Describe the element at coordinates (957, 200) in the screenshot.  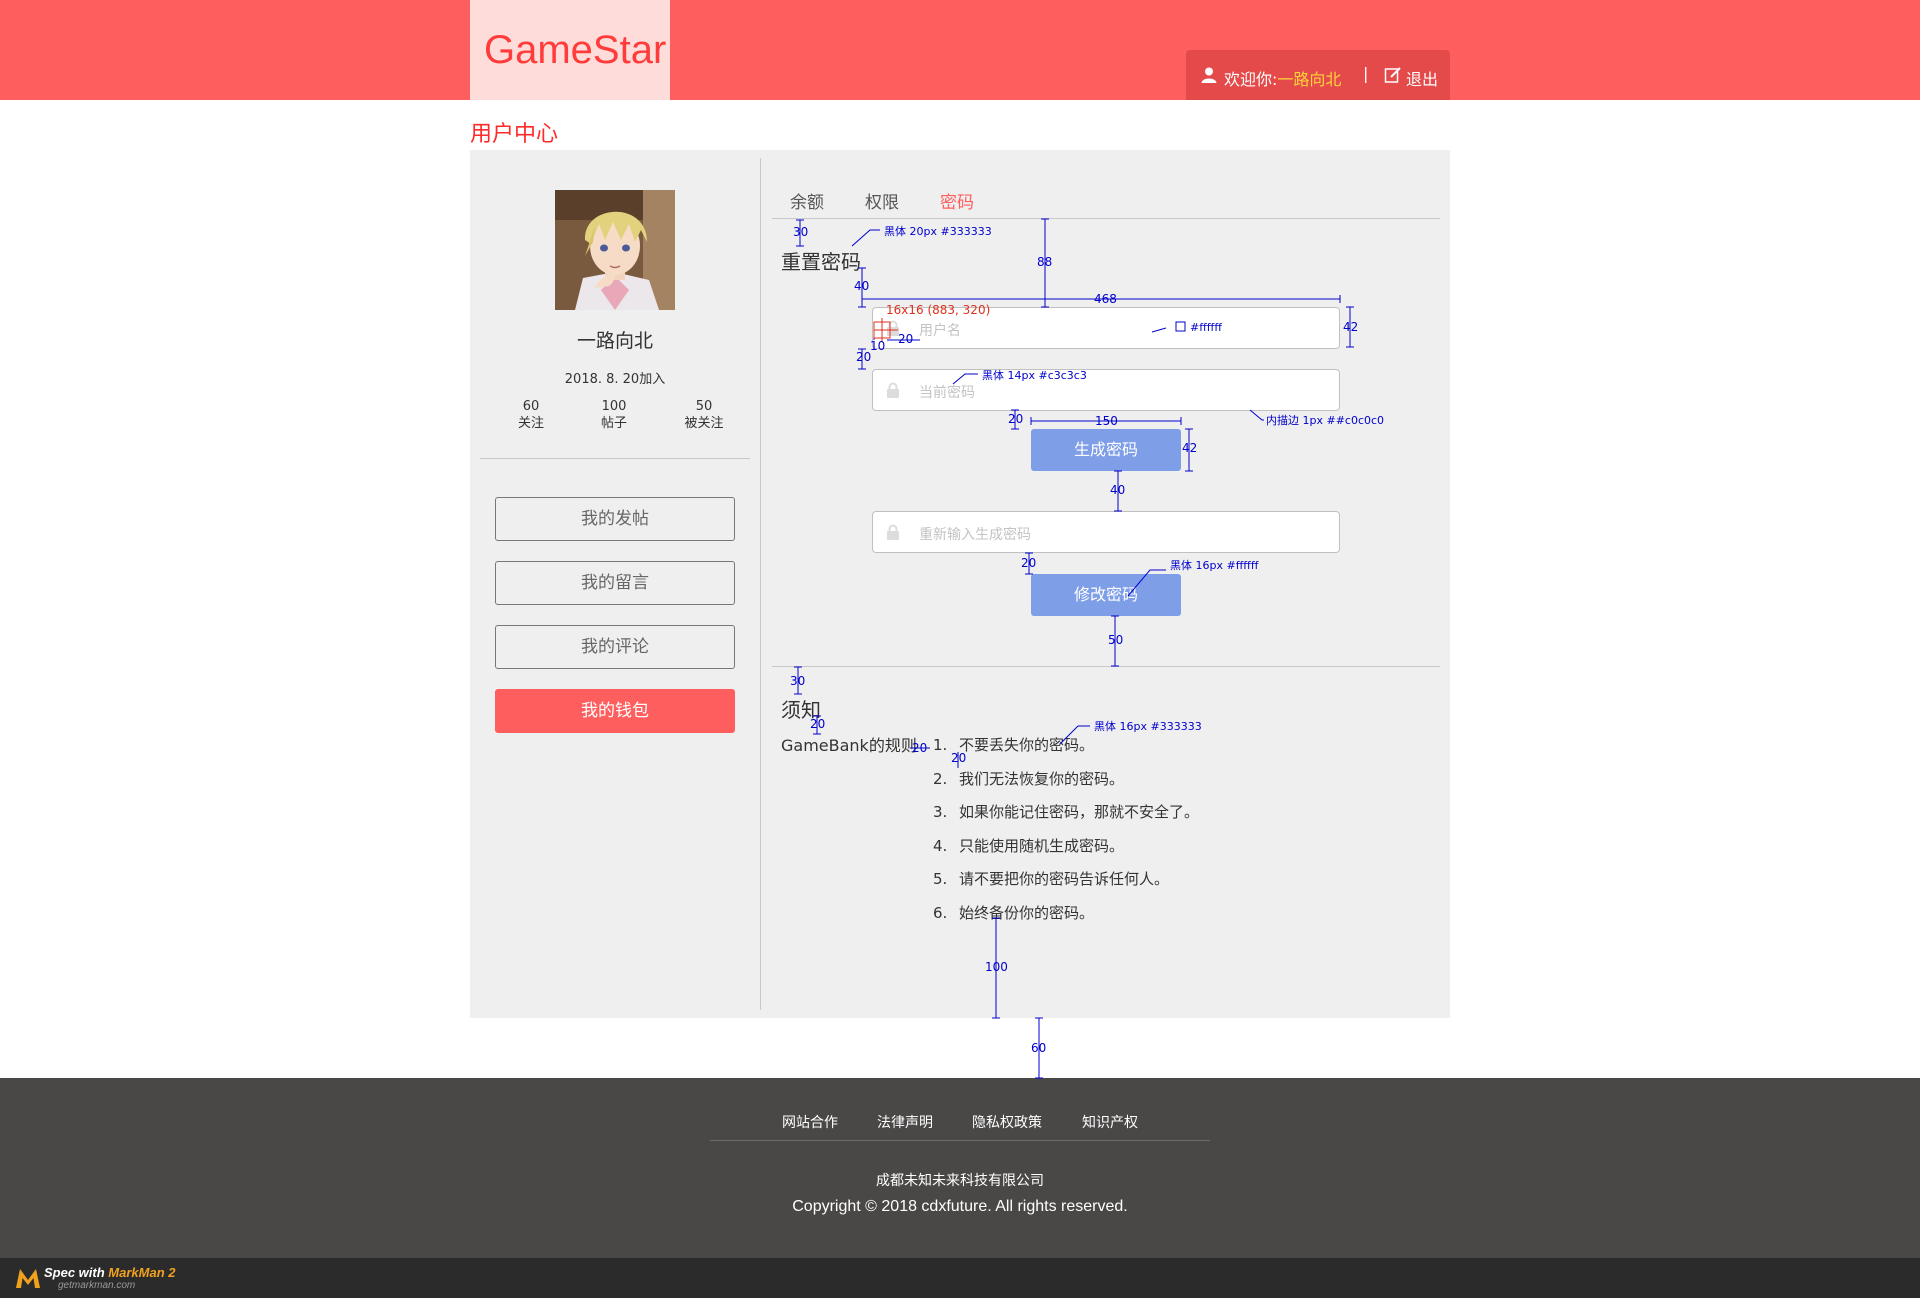
I see `tab-password: 密码` at that location.